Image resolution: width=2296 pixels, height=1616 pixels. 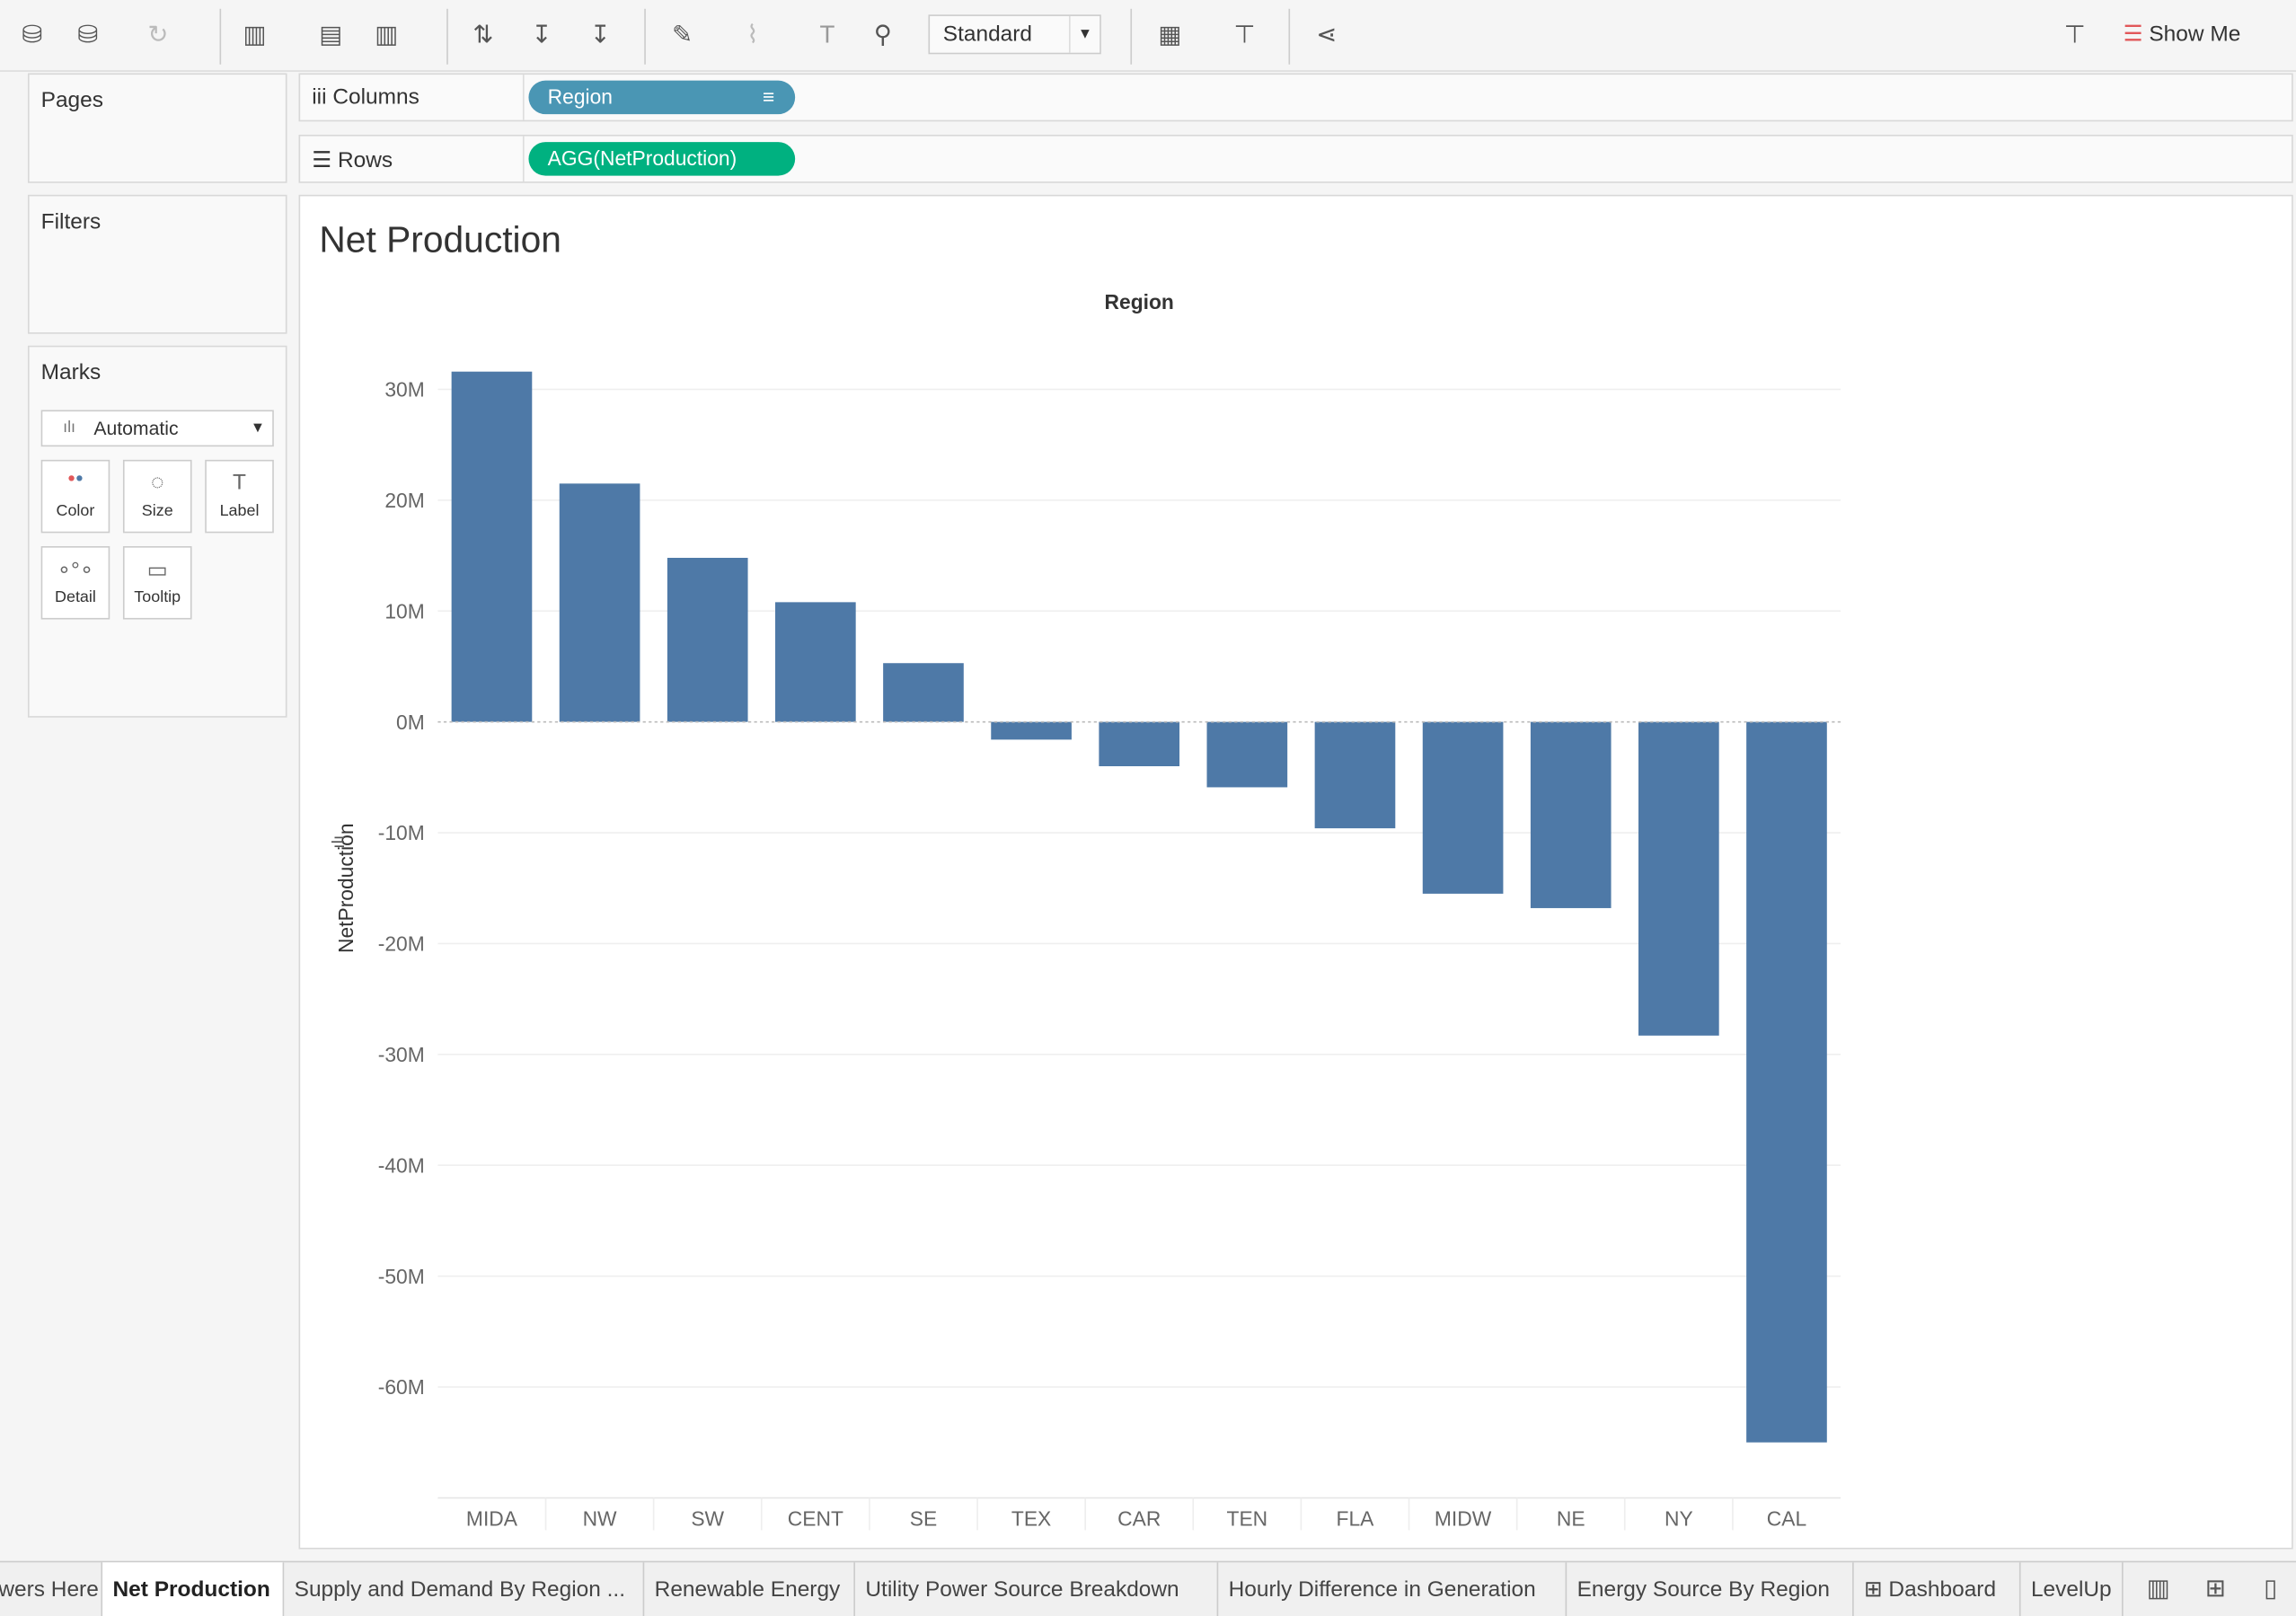 I want to click on bar-mida, so click(x=492, y=546).